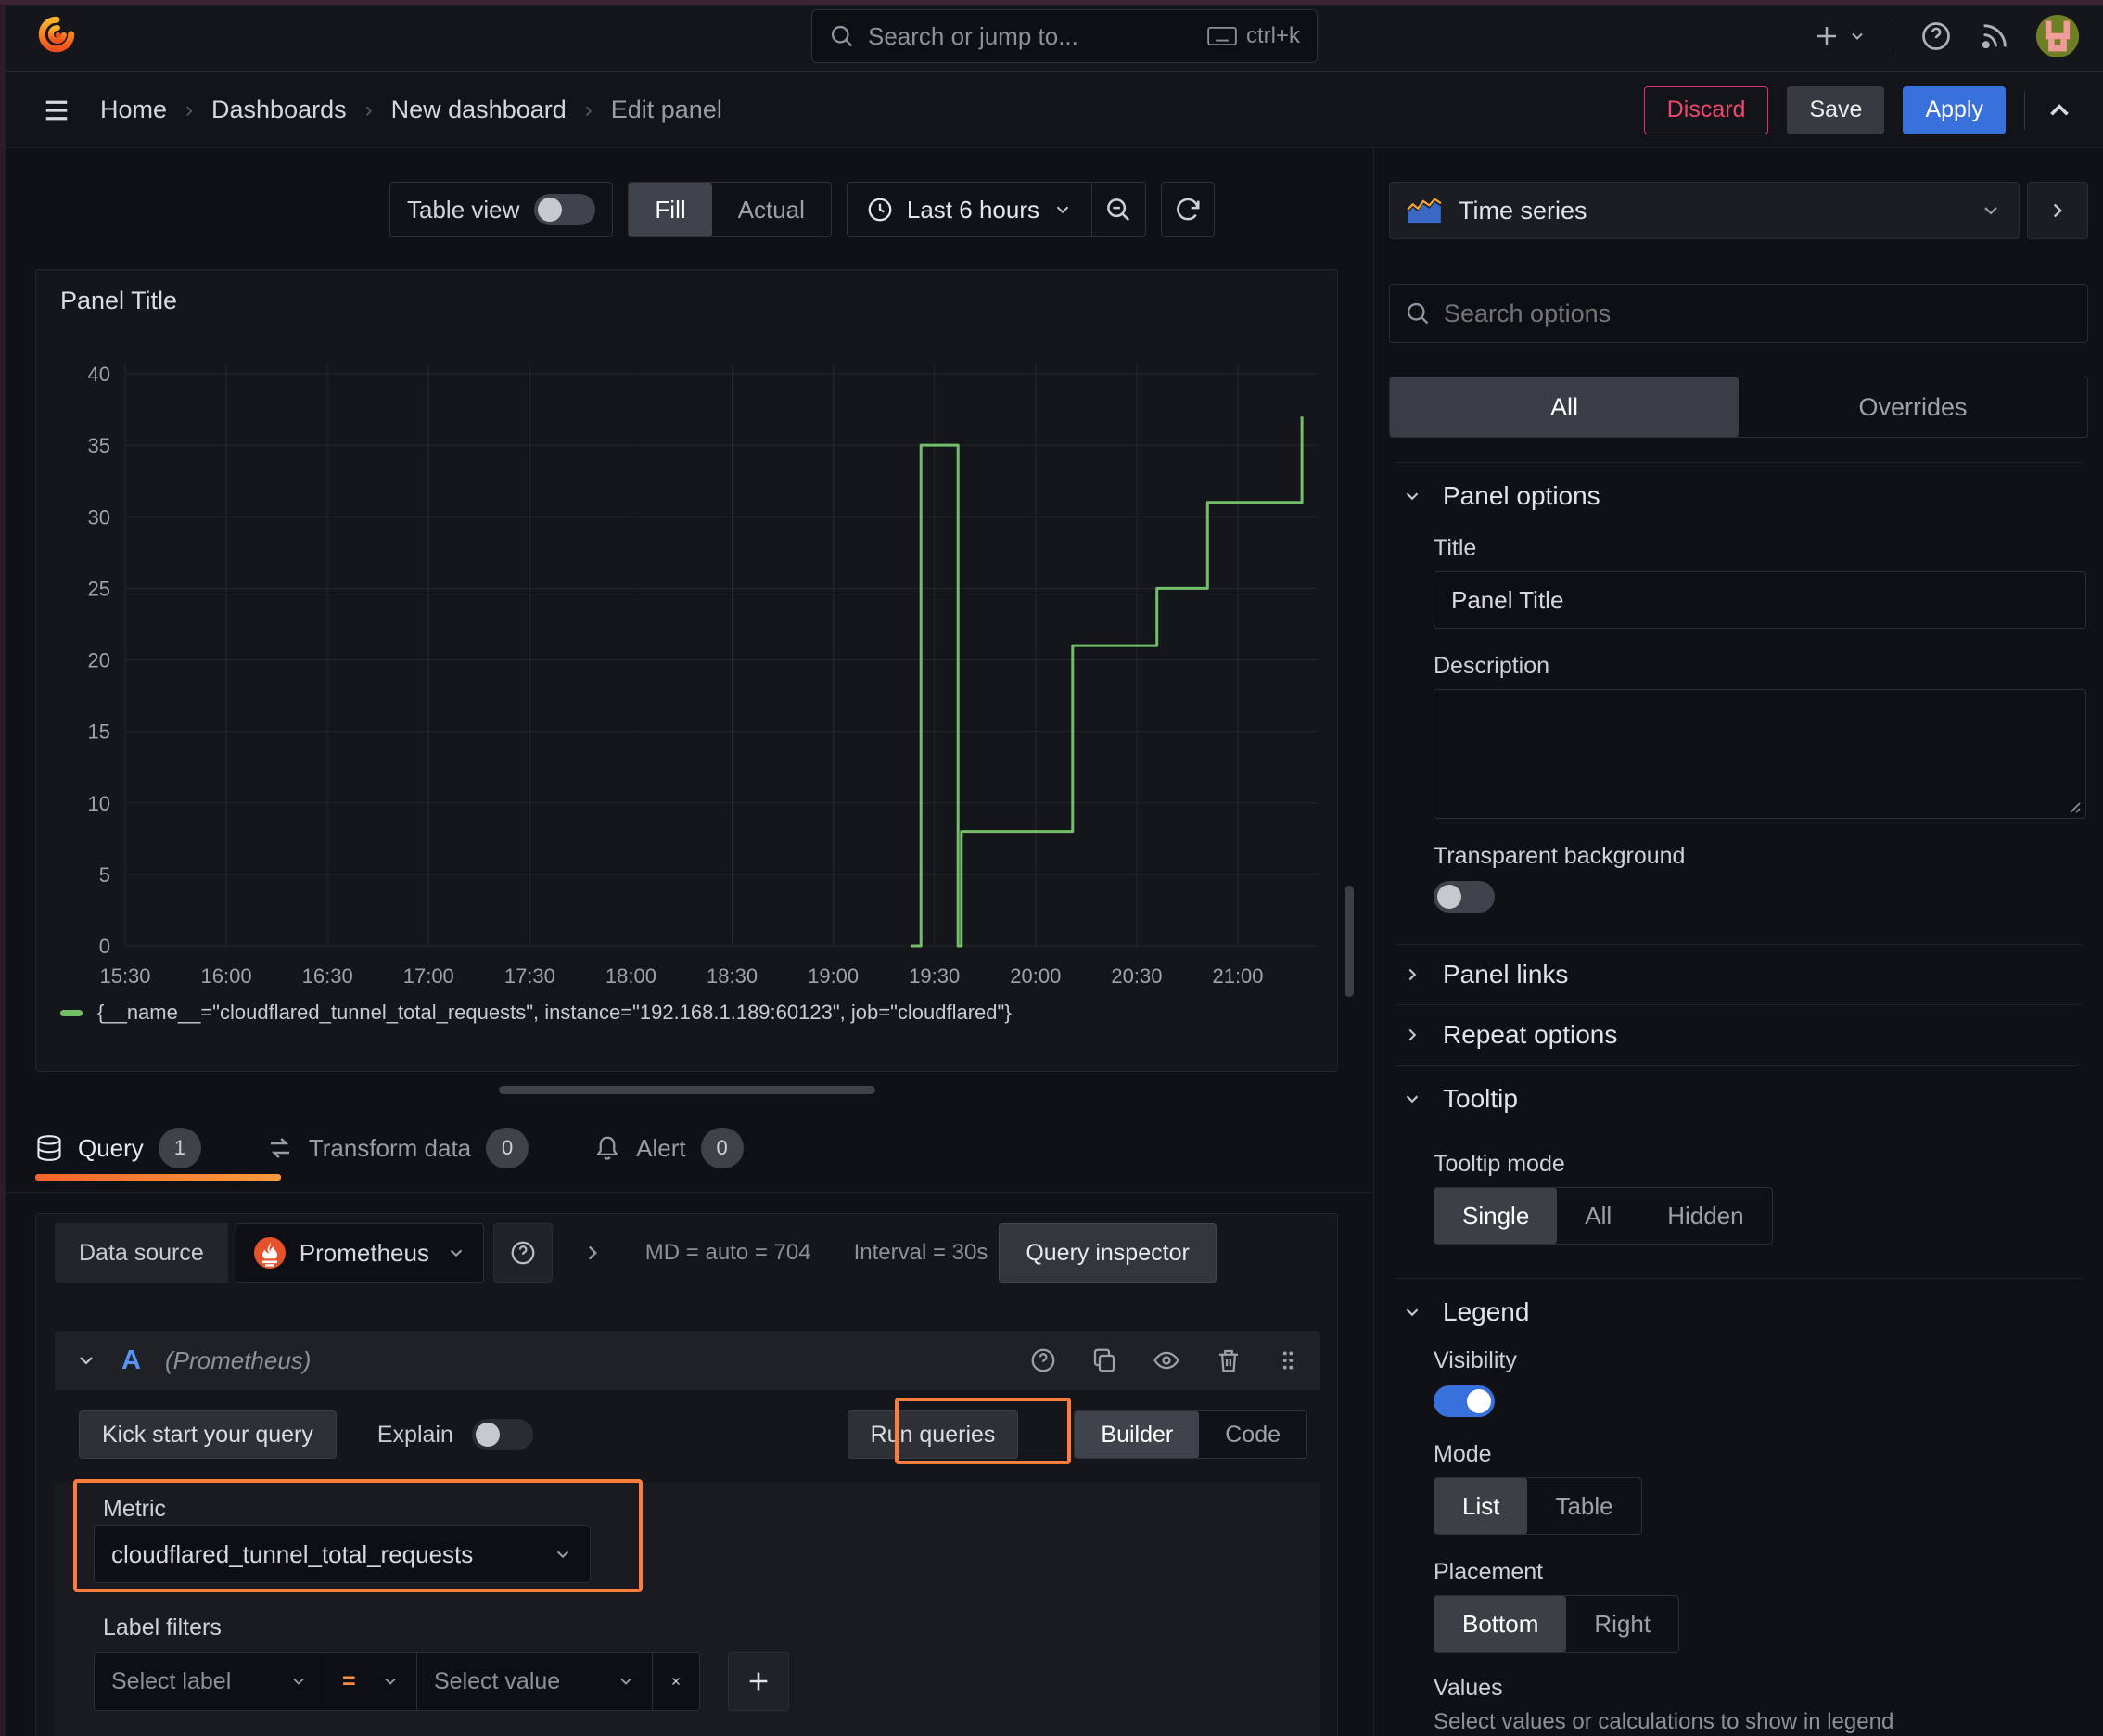  Describe the element at coordinates (1480, 1098) in the screenshot. I see `section-title: Tooltip` at that location.